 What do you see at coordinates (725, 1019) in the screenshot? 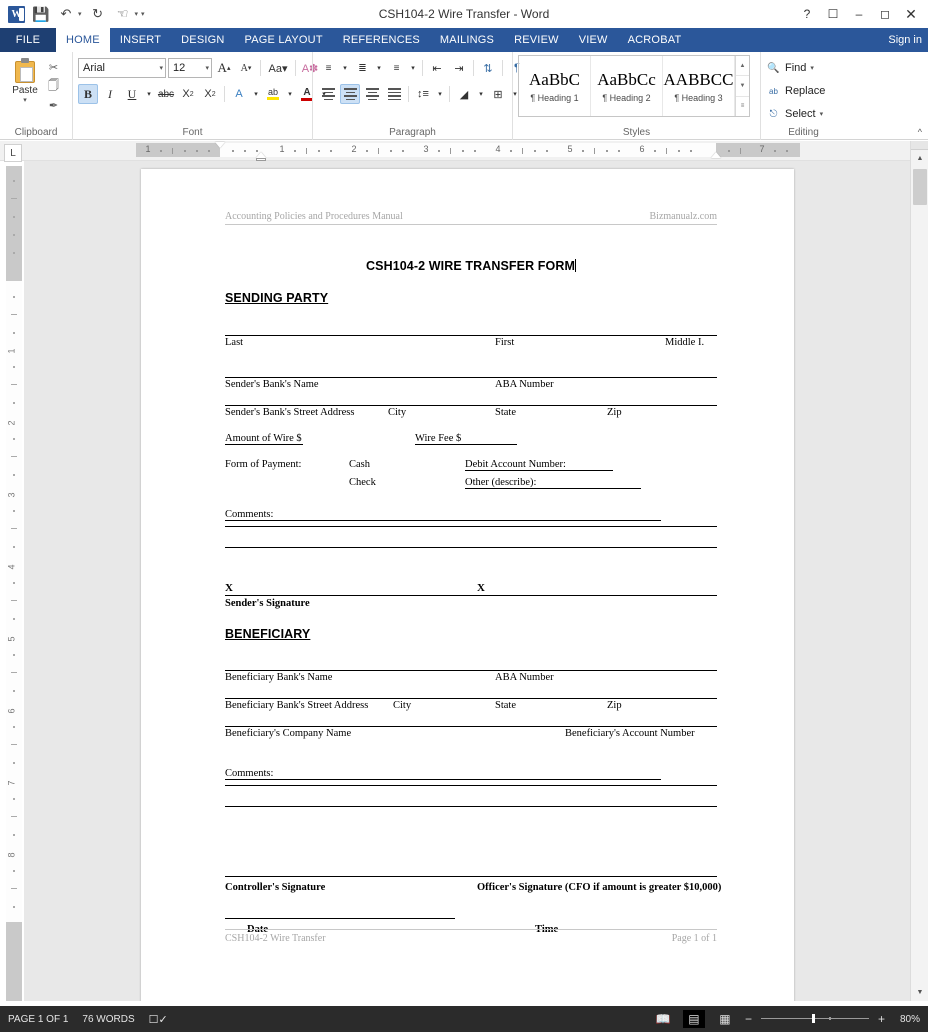
I see `web-layout-icon: ▦` at bounding box center [725, 1019].